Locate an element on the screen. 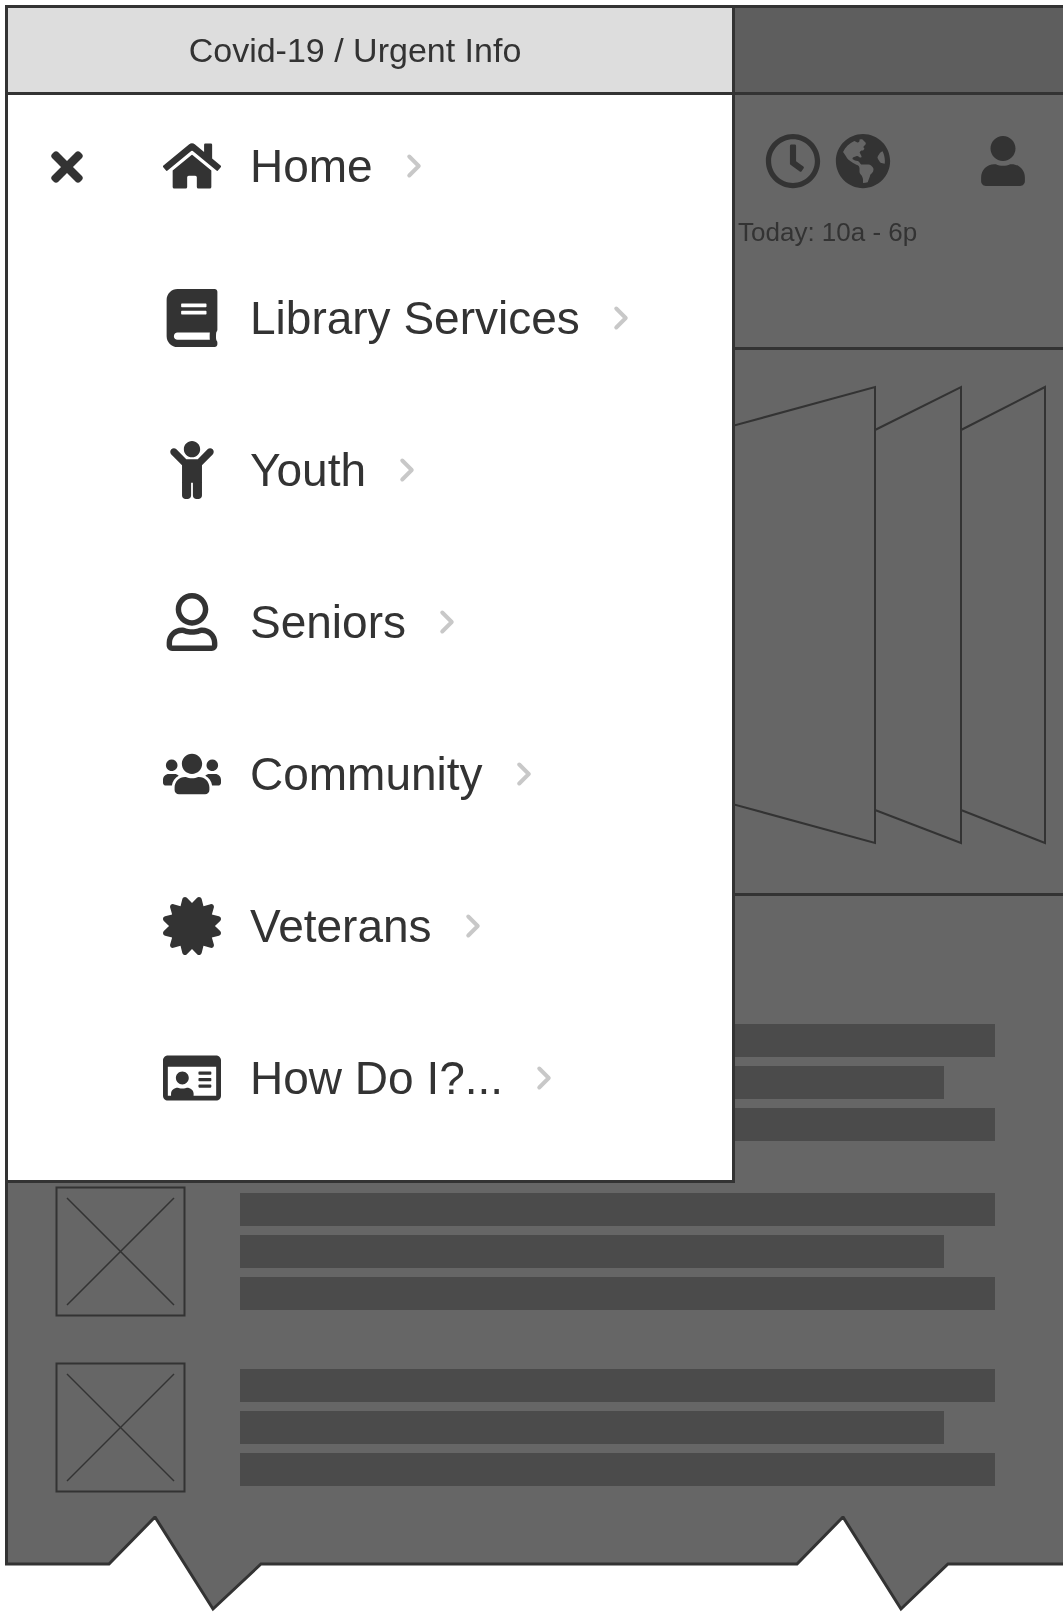  user-icon is located at coordinates (1003, 161).